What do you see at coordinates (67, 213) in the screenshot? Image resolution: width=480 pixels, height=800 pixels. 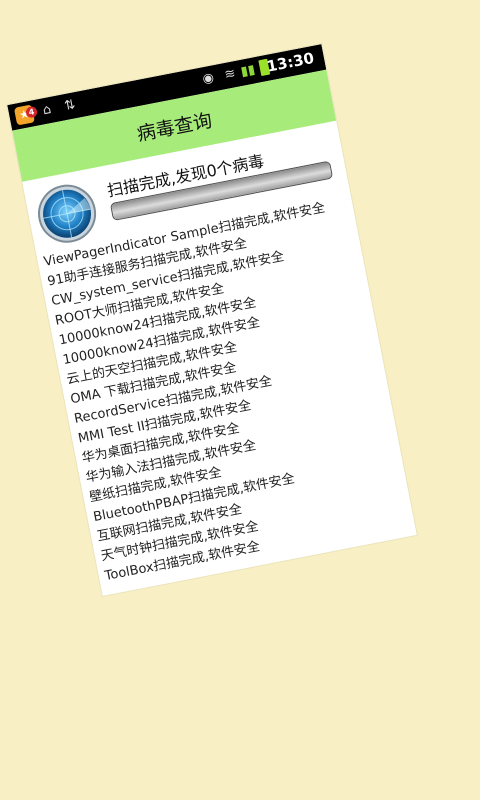 I see `radar-scan-icon` at bounding box center [67, 213].